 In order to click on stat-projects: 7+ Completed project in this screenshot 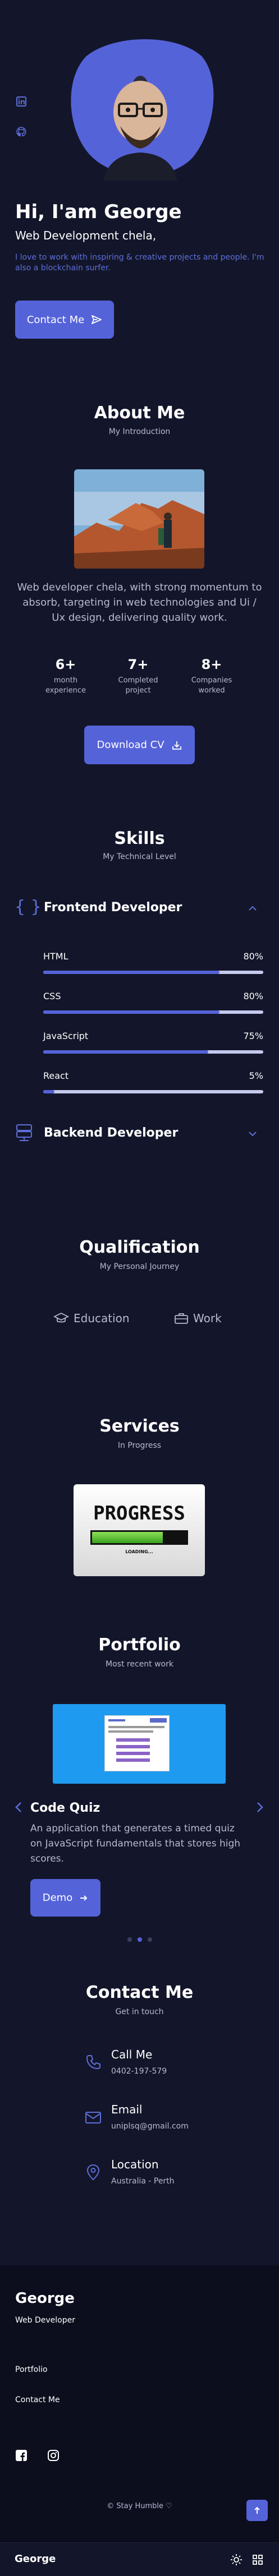, I will do `click(138, 676)`.